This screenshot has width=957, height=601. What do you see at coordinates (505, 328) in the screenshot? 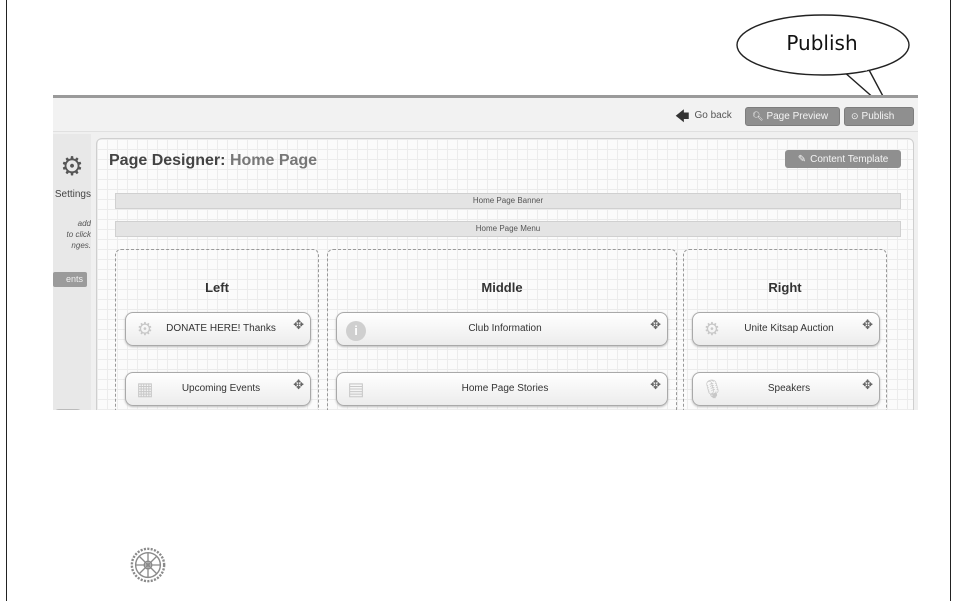
I see `widget-label: Club Information` at bounding box center [505, 328].